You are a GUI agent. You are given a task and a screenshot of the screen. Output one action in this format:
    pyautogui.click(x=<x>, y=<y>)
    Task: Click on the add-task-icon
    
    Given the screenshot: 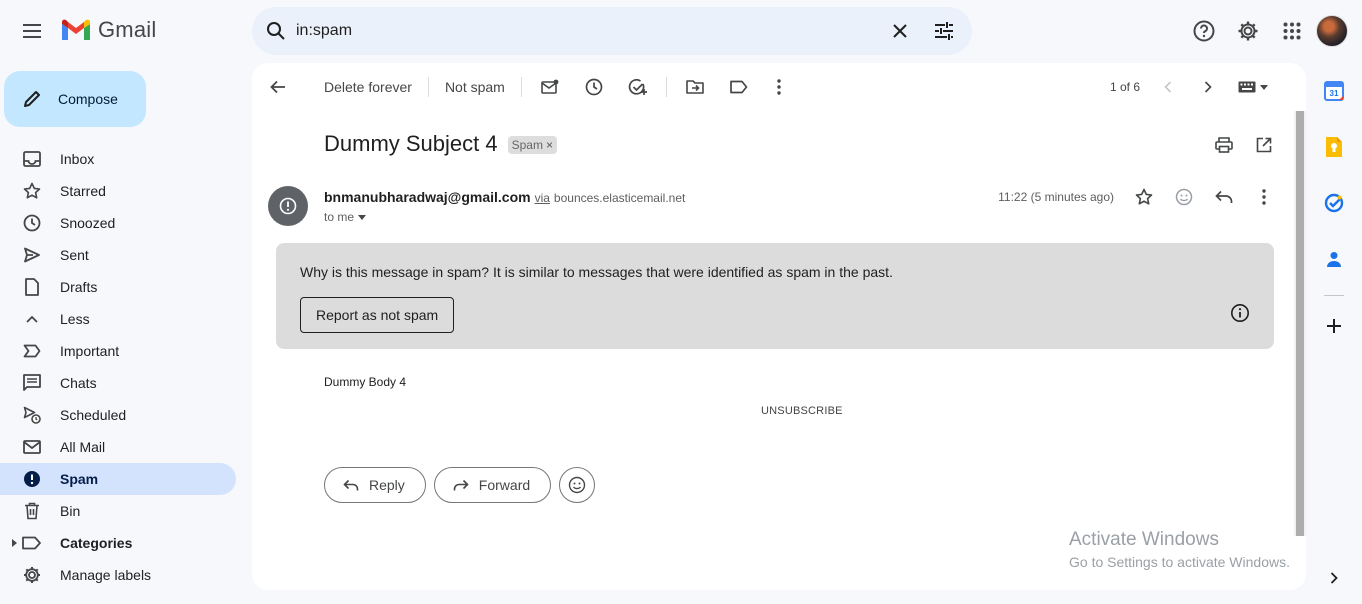 What is the action you would take?
    pyautogui.click(x=637, y=86)
    